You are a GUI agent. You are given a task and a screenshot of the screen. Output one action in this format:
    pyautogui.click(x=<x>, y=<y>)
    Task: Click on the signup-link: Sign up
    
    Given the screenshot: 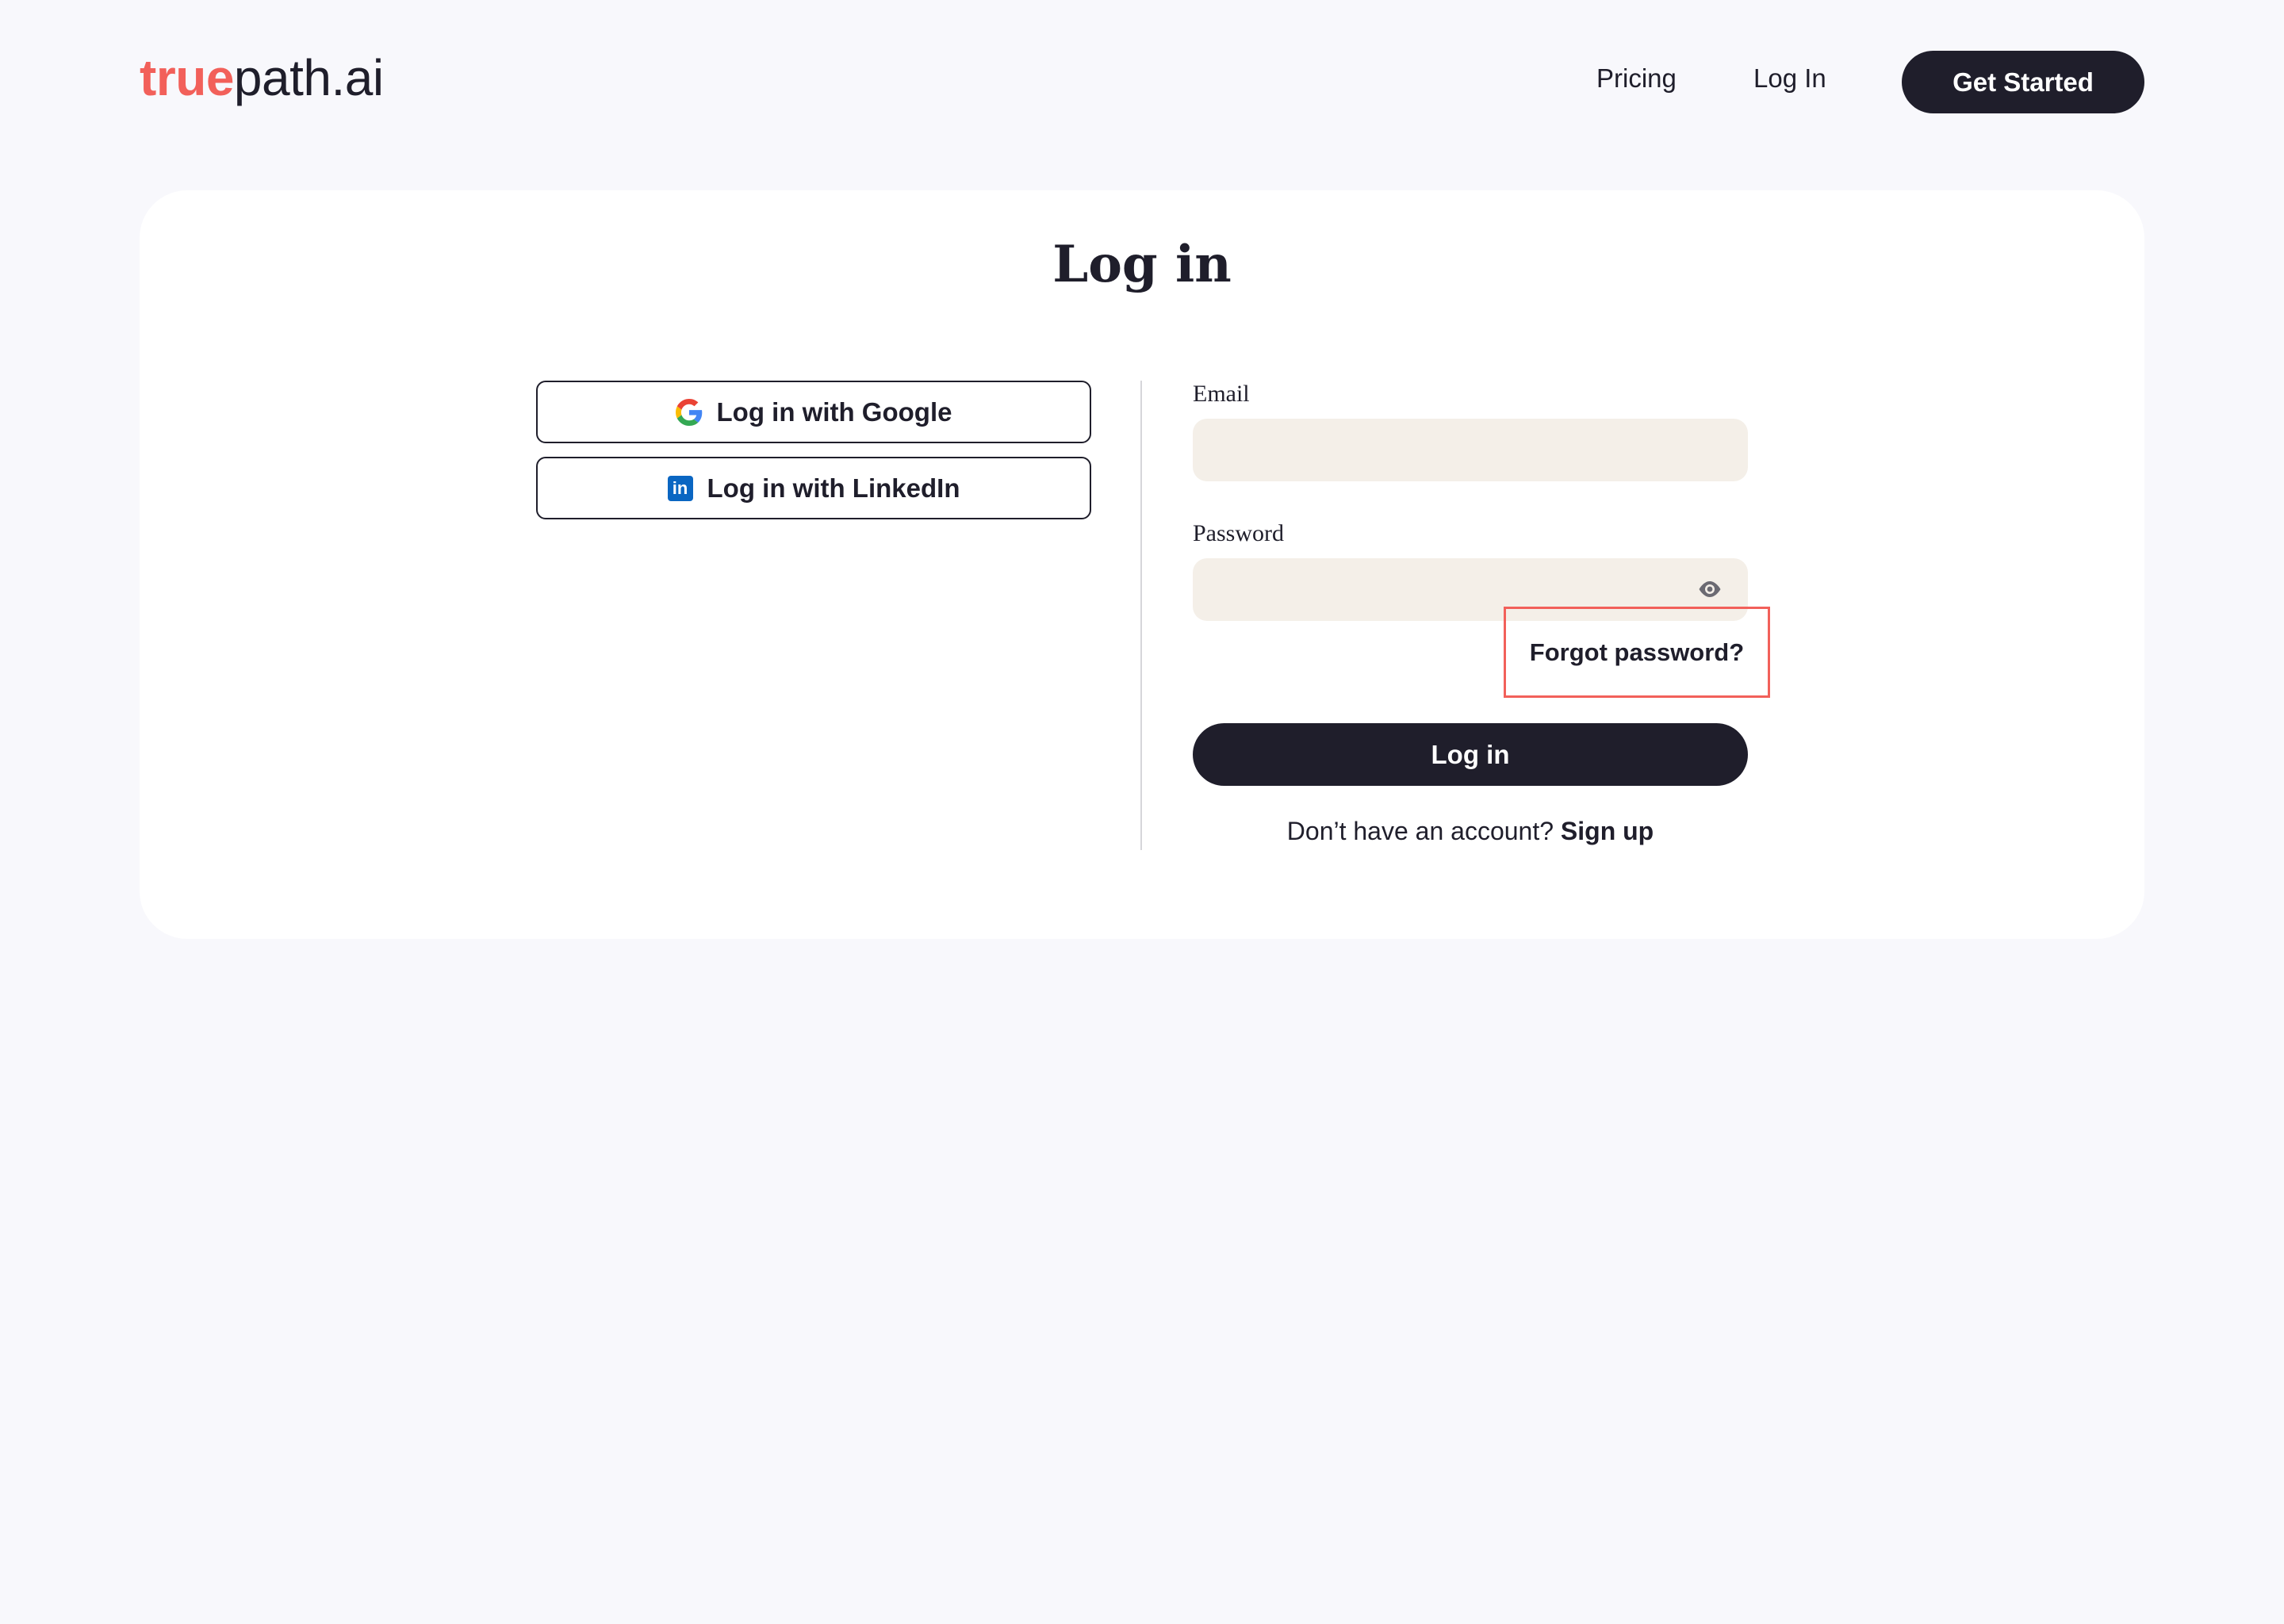 What is the action you would take?
    pyautogui.click(x=1607, y=831)
    